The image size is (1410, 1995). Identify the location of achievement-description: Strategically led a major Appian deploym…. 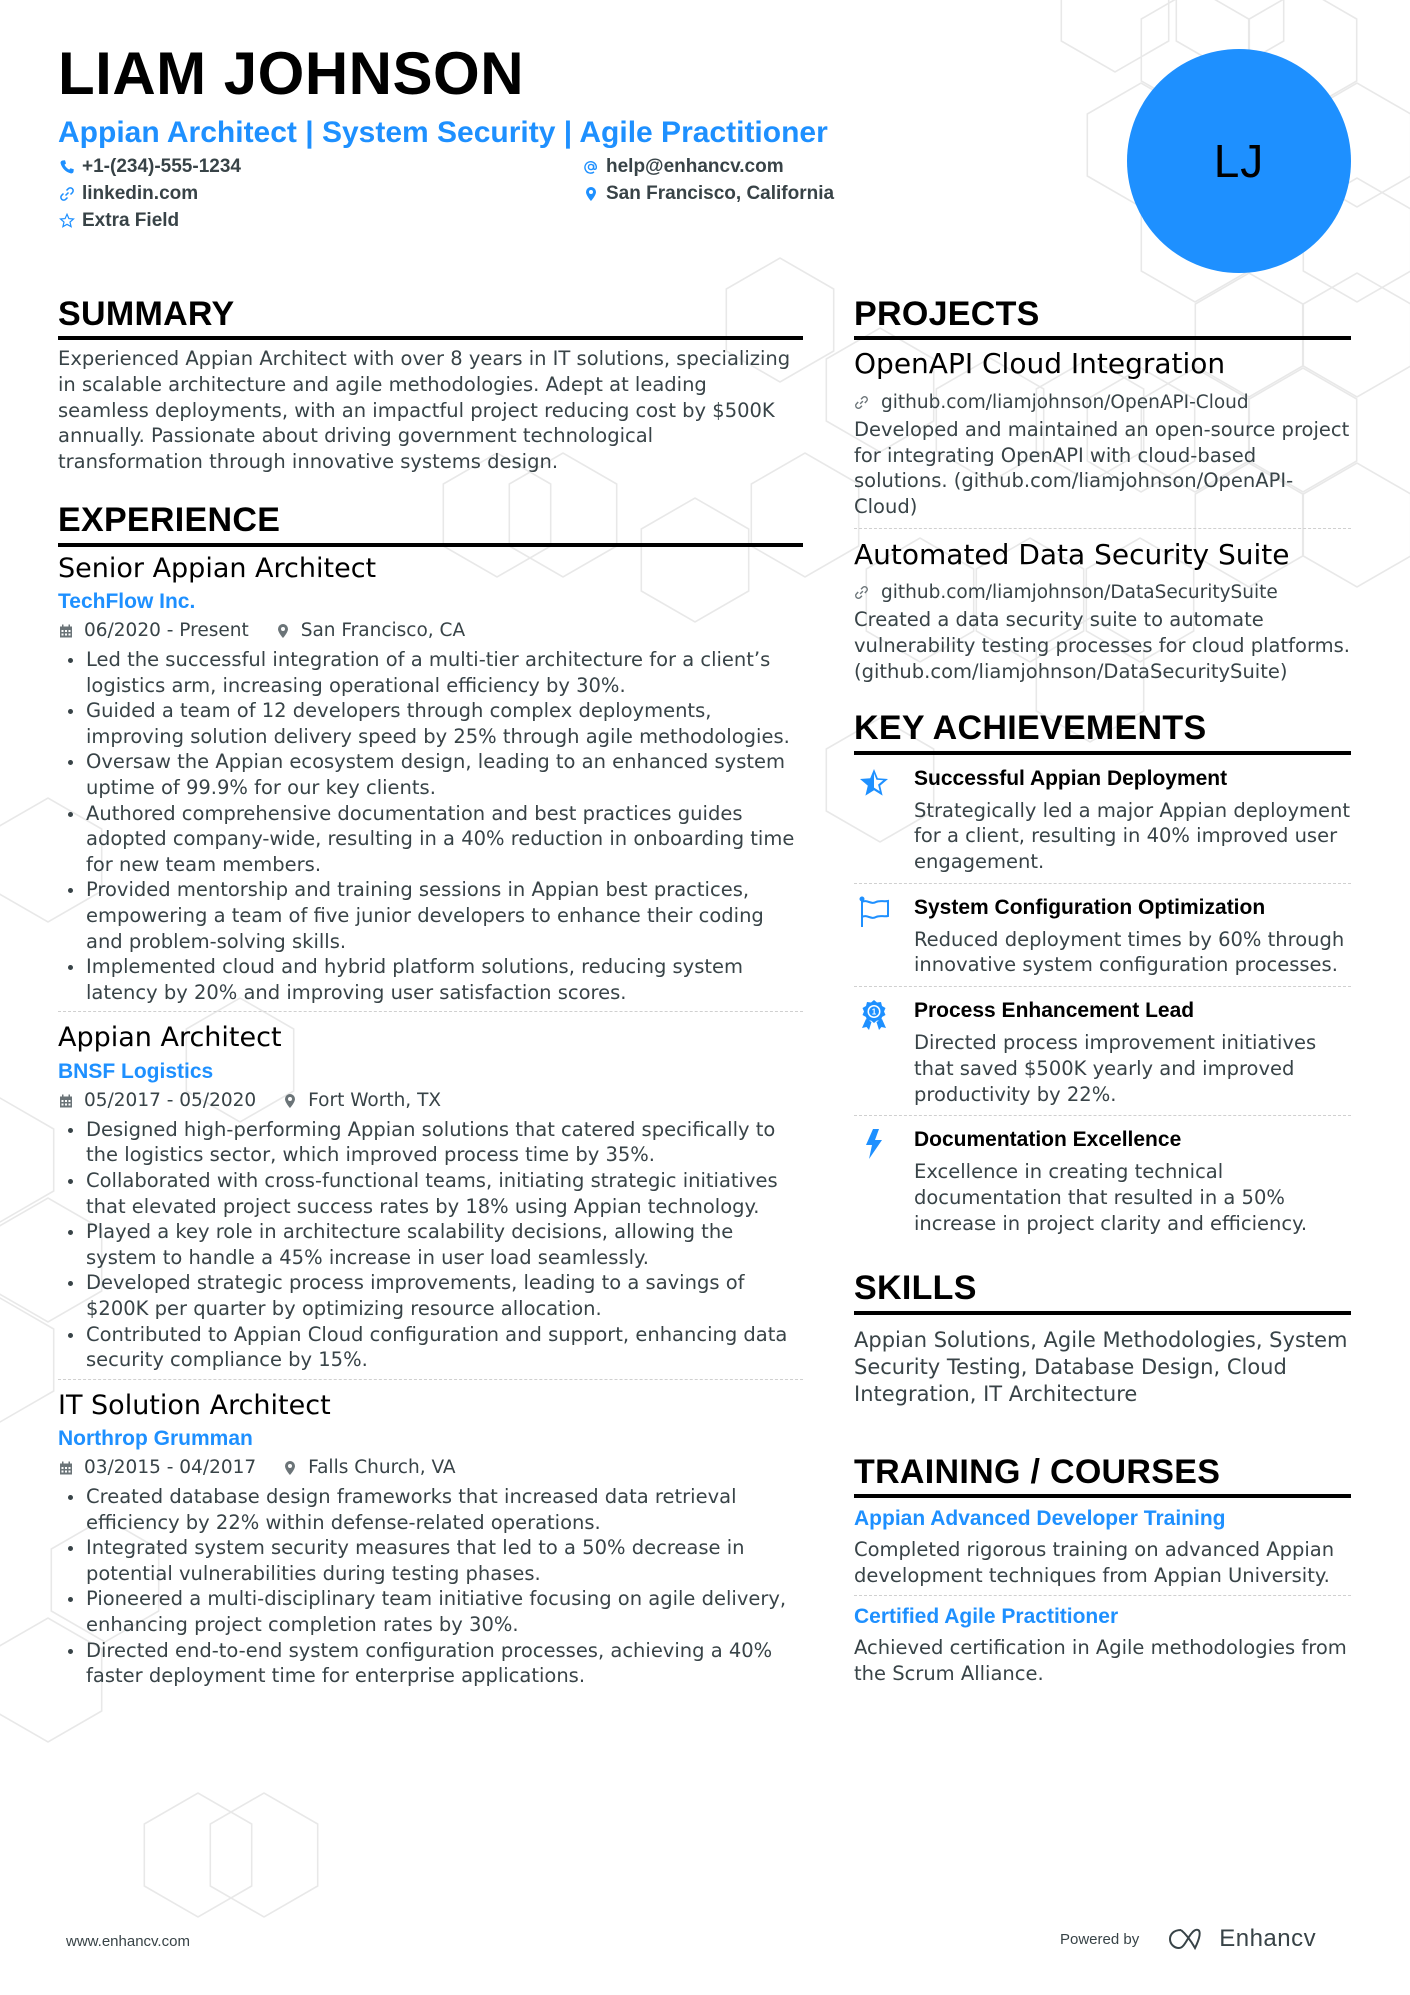
(1132, 835).